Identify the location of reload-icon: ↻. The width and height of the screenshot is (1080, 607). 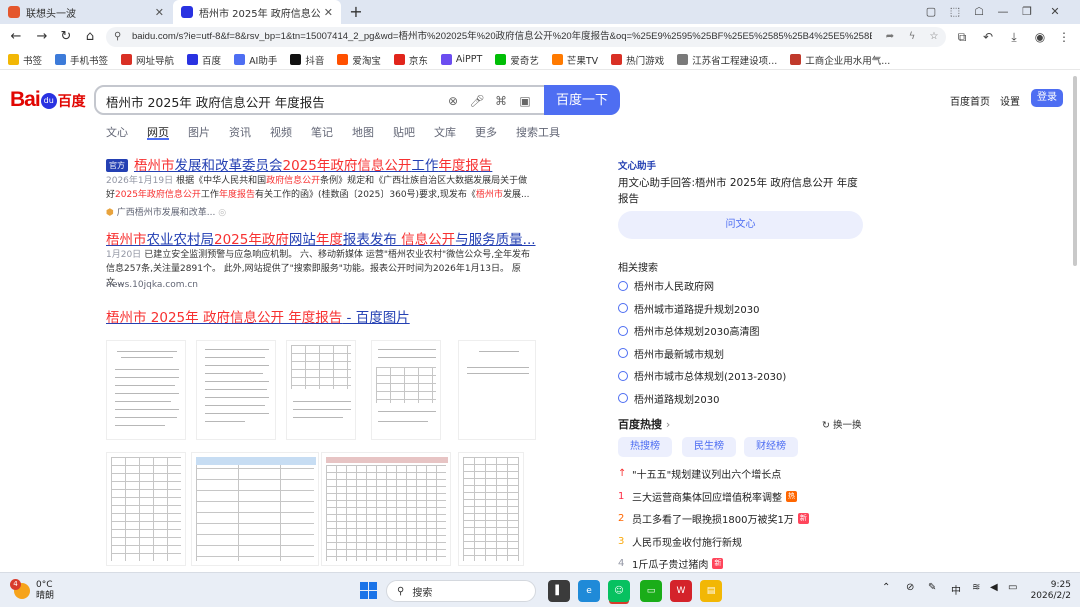
(66, 37).